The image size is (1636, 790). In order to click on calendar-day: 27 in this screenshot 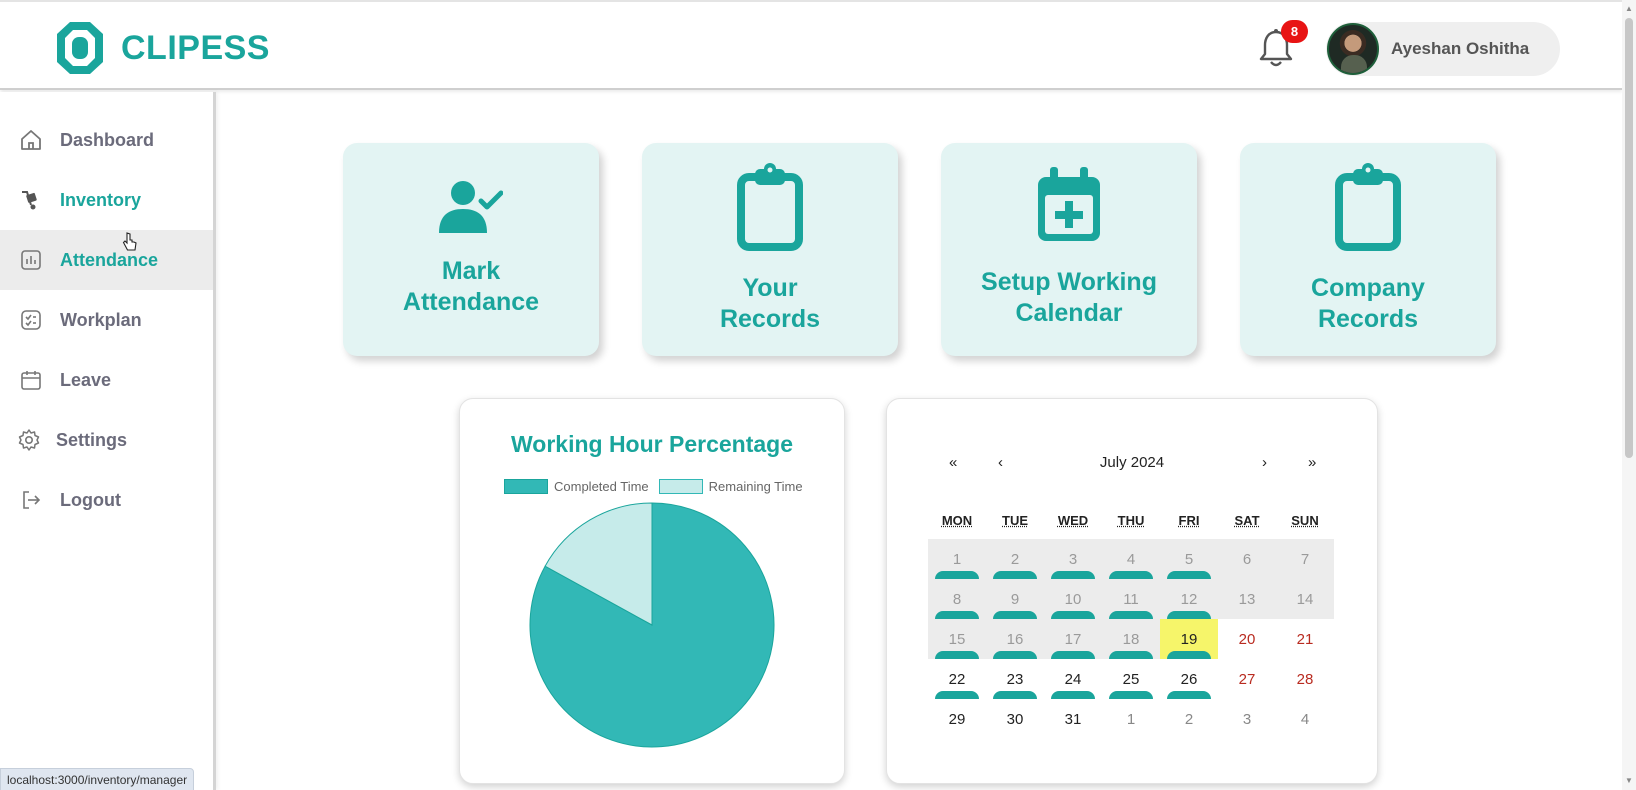, I will do `click(1247, 679)`.